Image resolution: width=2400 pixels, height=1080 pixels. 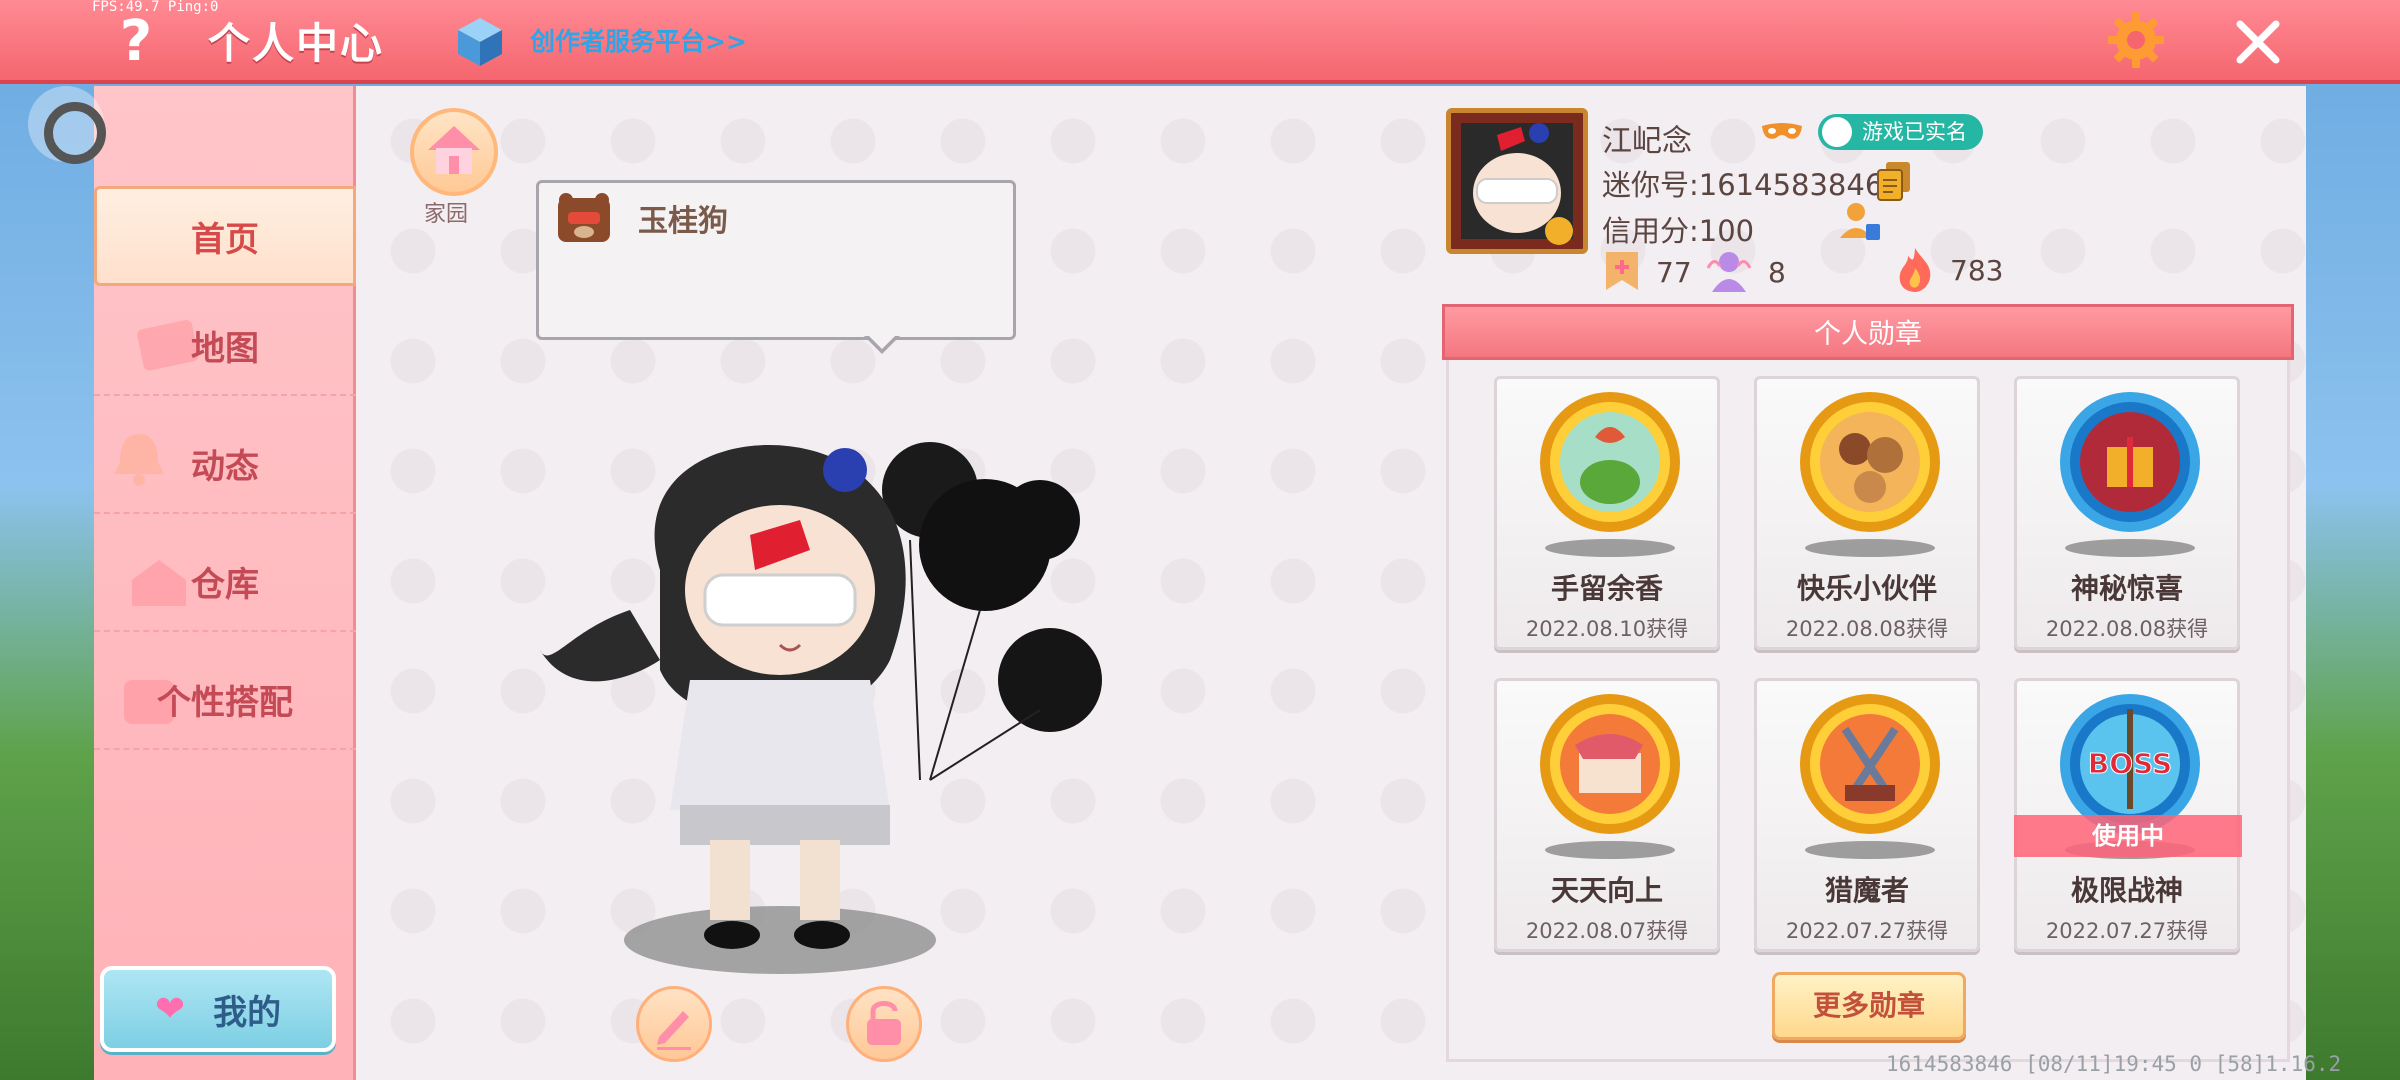 What do you see at coordinates (1517, 184) in the screenshot?
I see `avatar-portrait` at bounding box center [1517, 184].